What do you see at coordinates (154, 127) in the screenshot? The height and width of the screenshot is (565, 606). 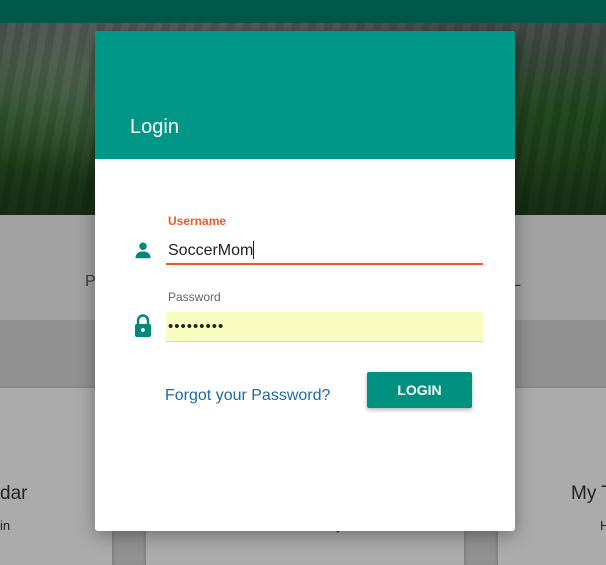 I see `dialog-title: Login` at bounding box center [154, 127].